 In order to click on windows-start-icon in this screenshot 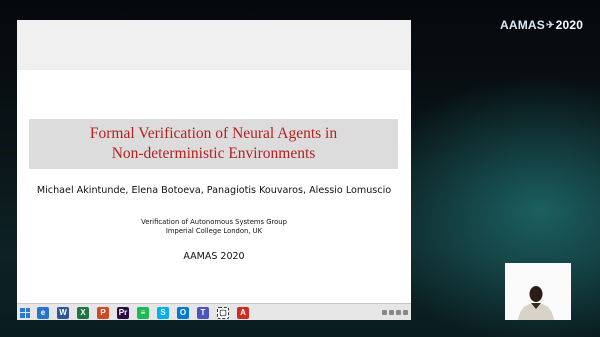, I will do `click(25, 312)`.